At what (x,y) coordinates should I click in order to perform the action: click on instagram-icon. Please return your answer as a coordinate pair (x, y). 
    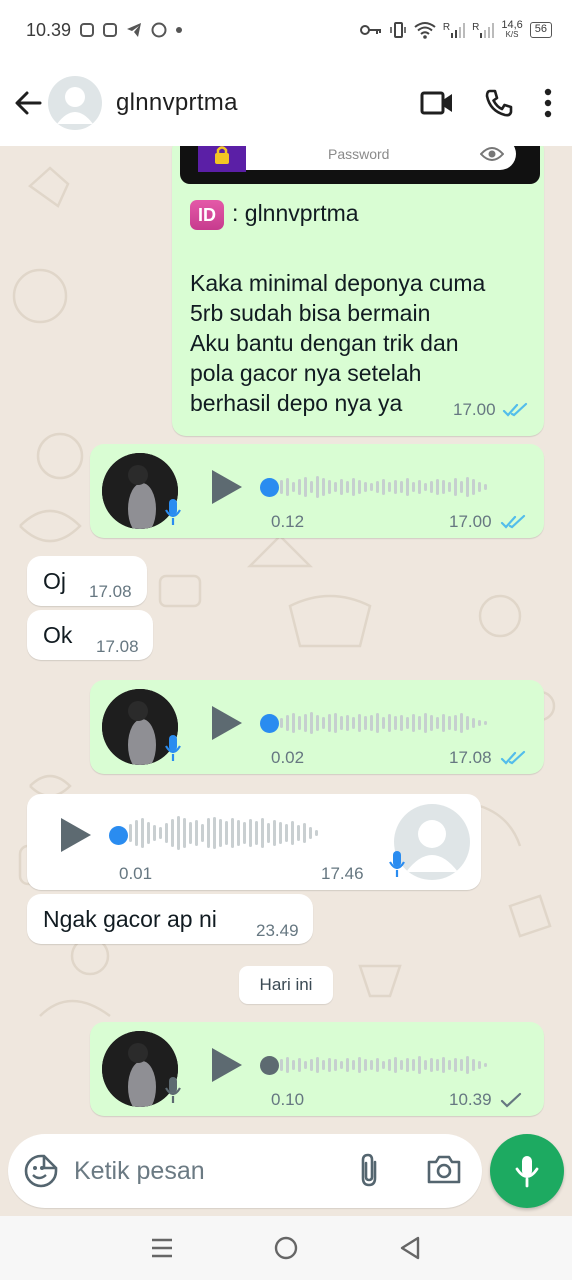
    Looking at the image, I should click on (87, 30).